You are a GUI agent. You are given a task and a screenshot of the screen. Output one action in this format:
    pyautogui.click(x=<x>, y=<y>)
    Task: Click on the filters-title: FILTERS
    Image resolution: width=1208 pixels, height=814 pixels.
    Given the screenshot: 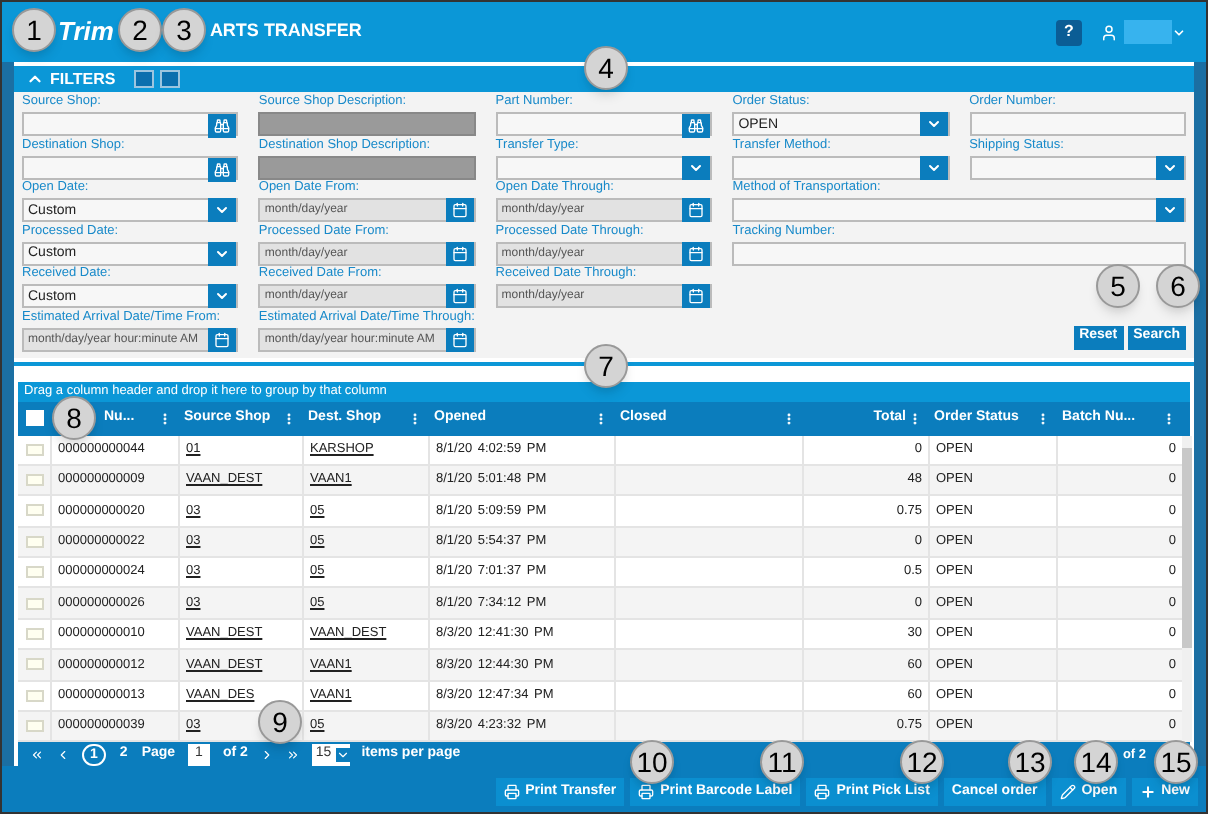 What is the action you would take?
    pyautogui.click(x=83, y=79)
    